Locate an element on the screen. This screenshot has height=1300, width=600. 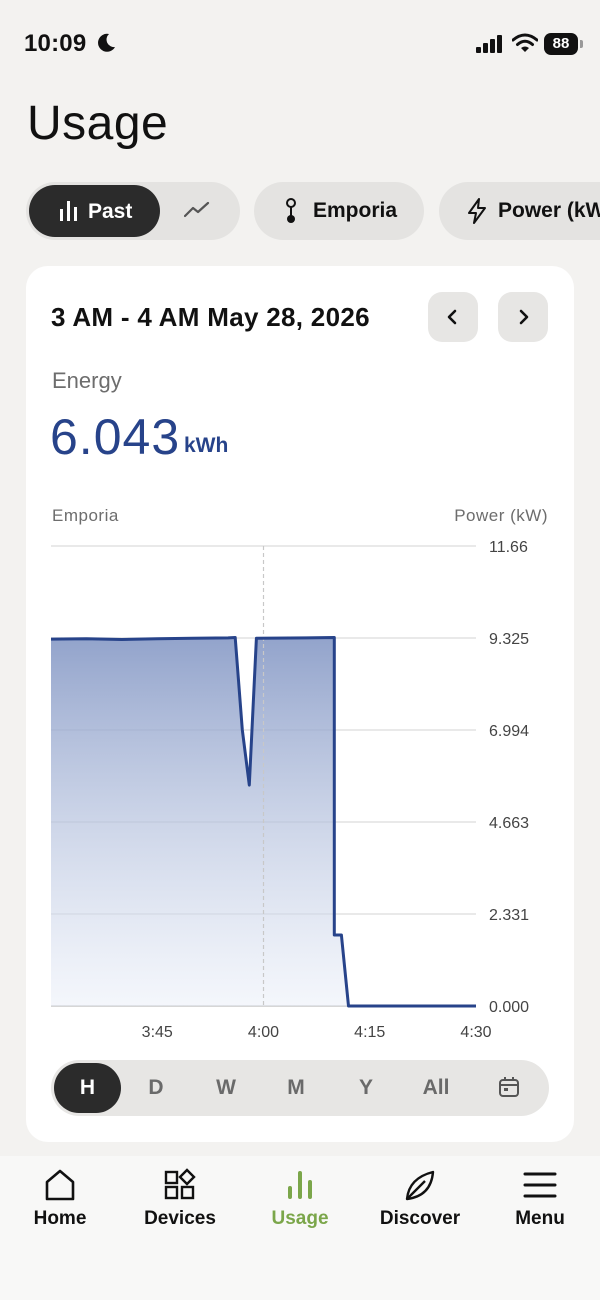
lightning-icon is located at coordinates (477, 211).